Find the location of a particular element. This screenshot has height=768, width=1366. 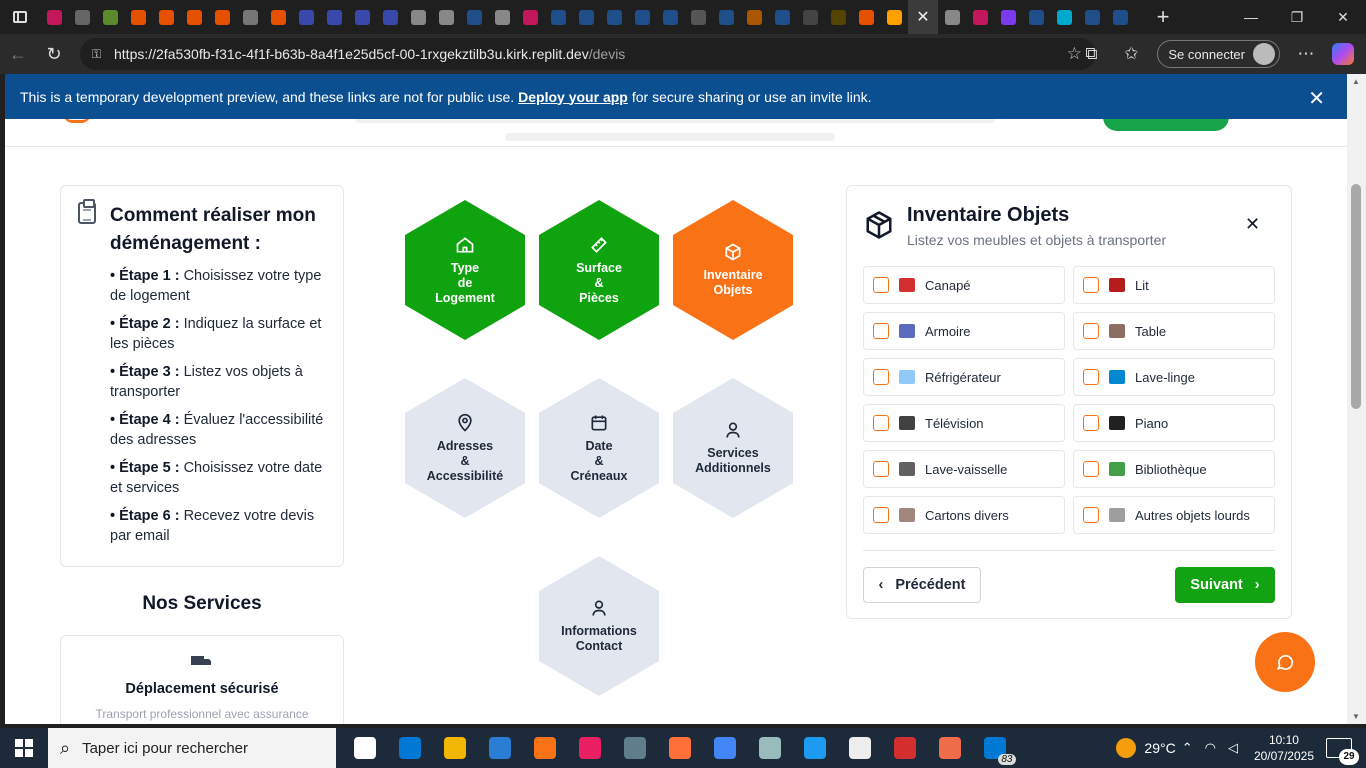

chevron-up-icon: ⌃ is located at coordinates (1187, 748).